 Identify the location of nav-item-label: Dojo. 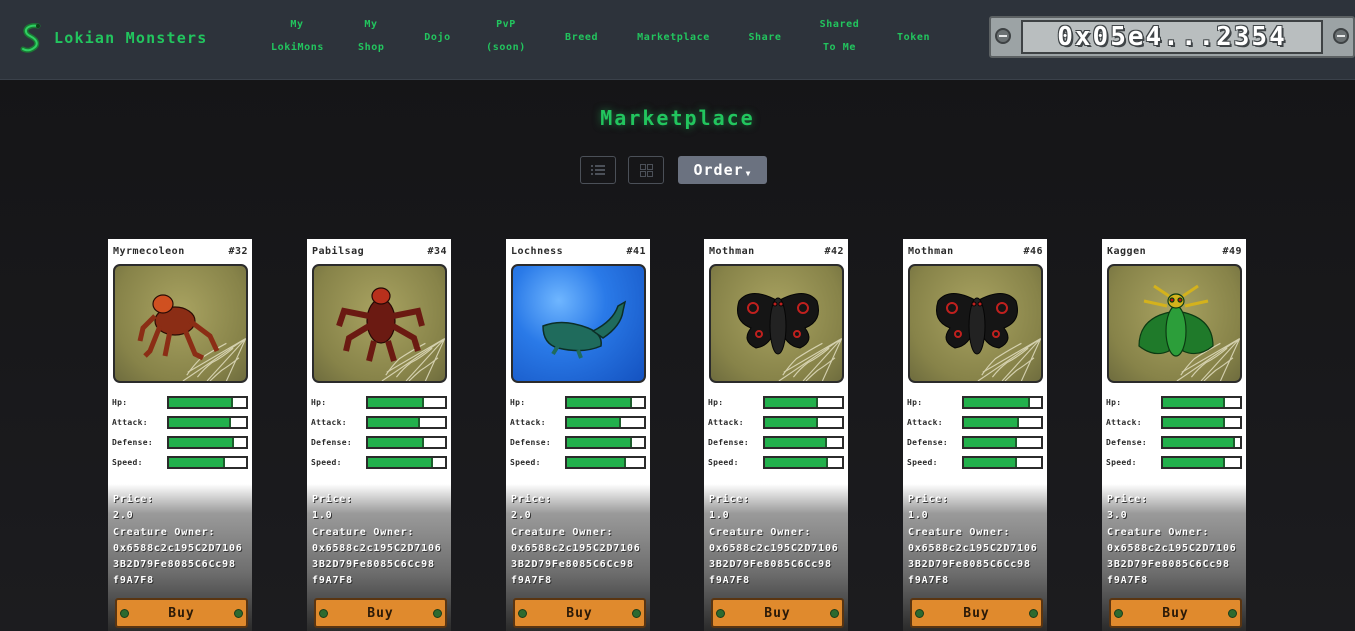
(437, 37).